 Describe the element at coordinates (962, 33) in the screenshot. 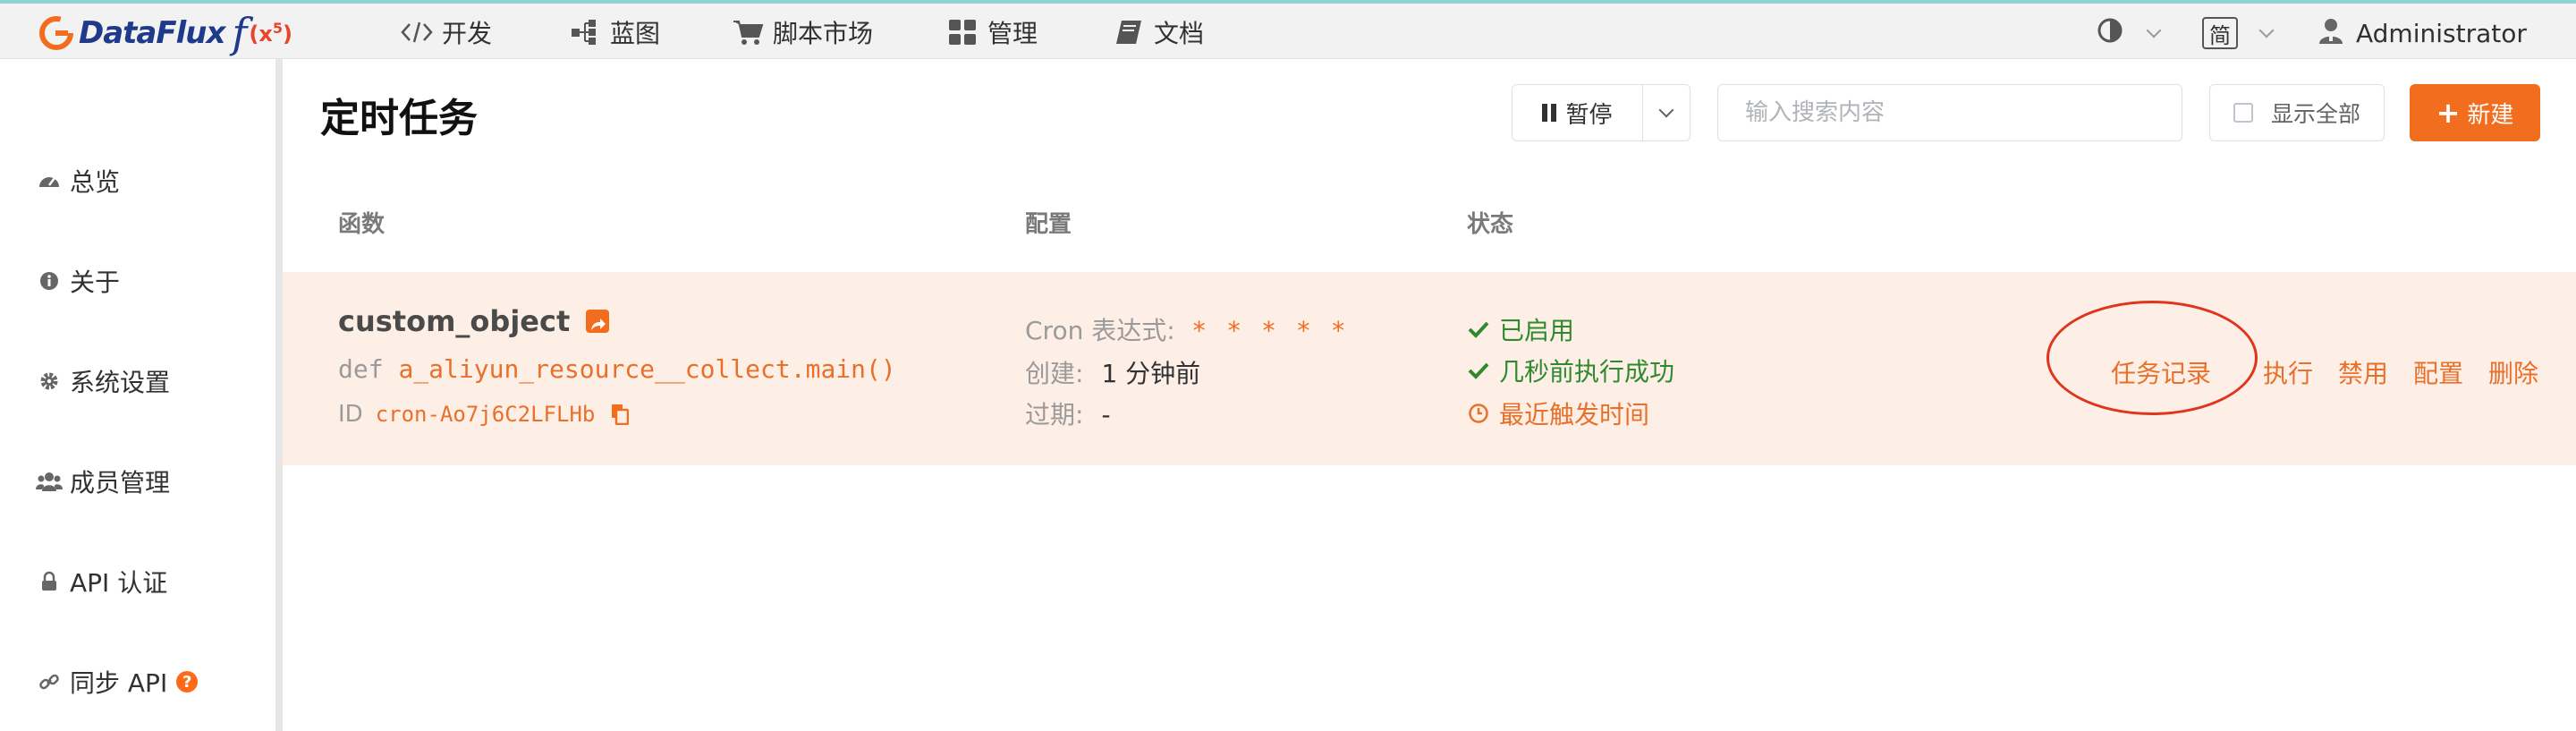

I see `grid-icon` at that location.